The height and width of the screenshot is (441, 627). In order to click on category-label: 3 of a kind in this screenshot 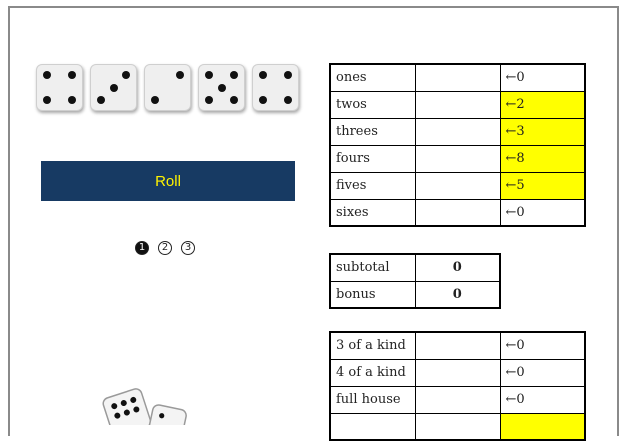, I will do `click(372, 345)`.